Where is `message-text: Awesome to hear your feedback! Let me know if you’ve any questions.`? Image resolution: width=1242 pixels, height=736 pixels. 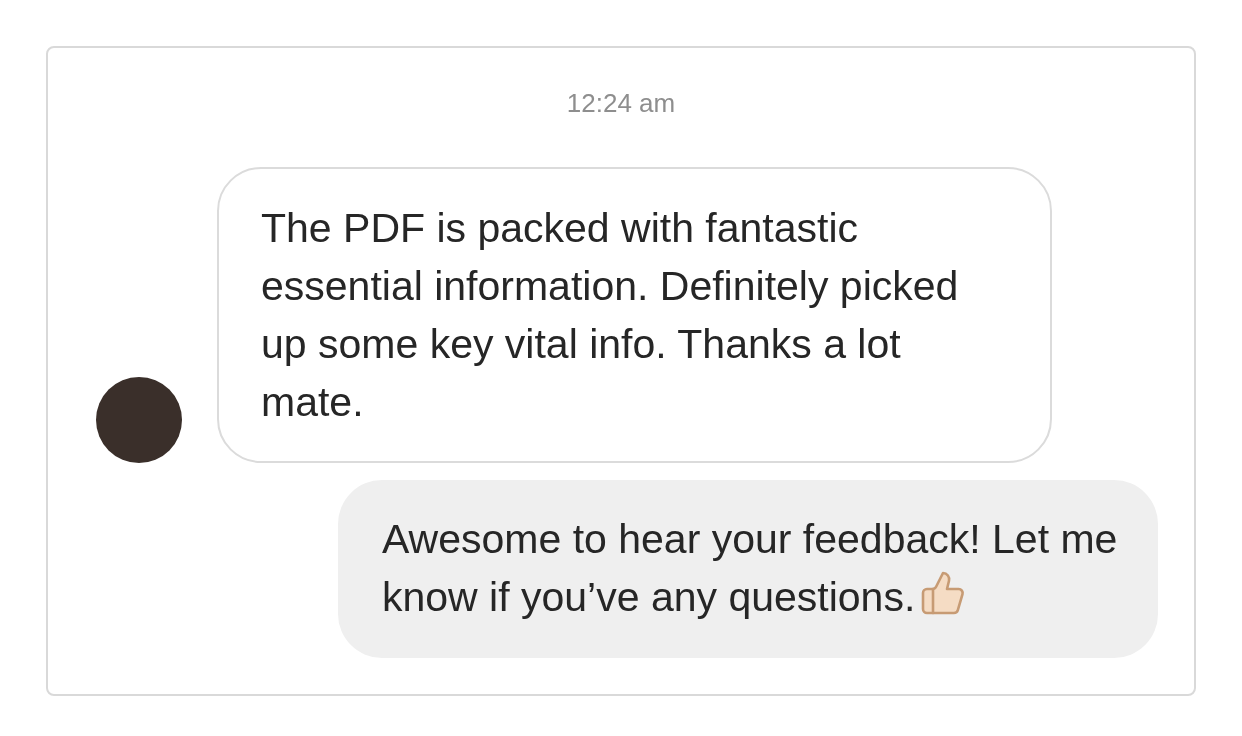 message-text: Awesome to hear your feedback! Let me know if you’ve any questions. is located at coordinates (750, 568).